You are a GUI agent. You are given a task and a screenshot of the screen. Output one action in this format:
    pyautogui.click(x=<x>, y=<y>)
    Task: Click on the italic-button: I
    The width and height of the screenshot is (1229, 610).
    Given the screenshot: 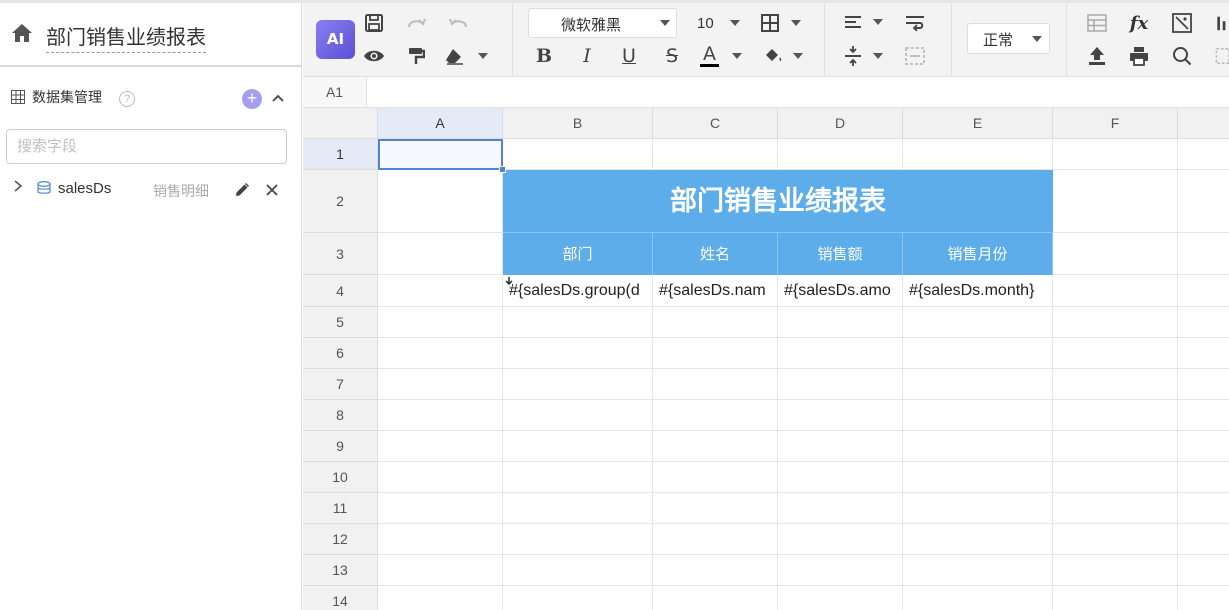 What is the action you would take?
    pyautogui.click(x=587, y=56)
    